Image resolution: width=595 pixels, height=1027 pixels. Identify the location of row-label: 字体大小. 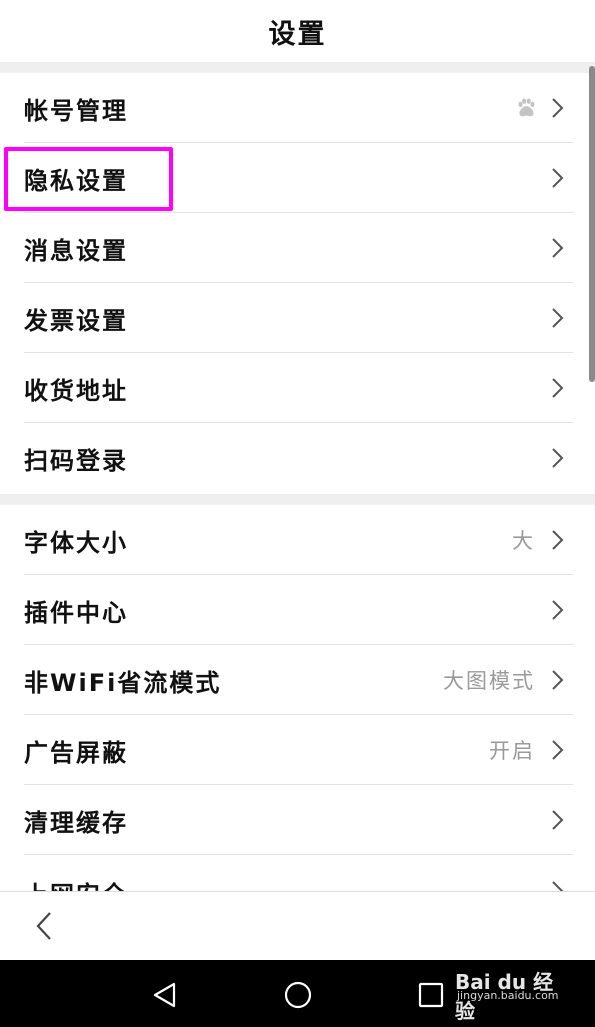
(76, 542).